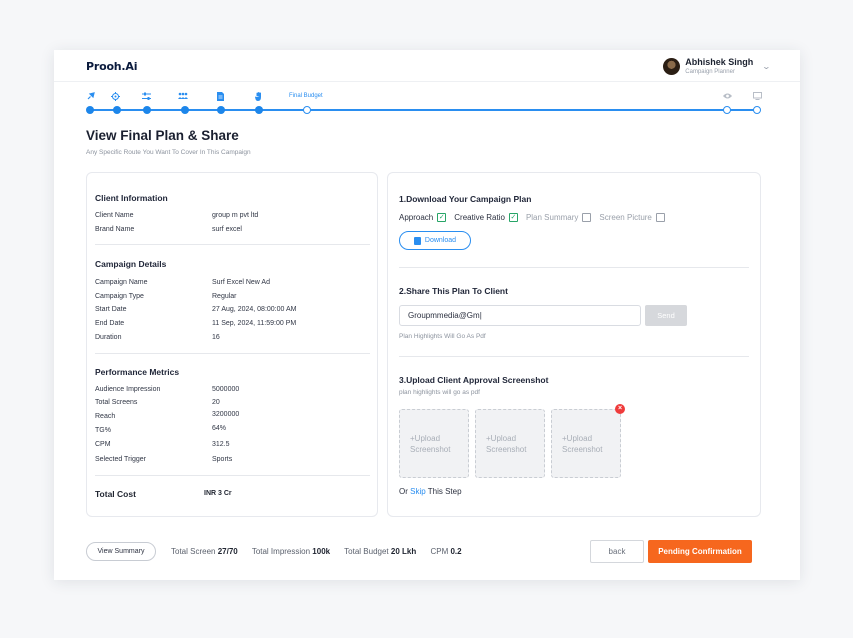  I want to click on sliders-icon, so click(146, 97).